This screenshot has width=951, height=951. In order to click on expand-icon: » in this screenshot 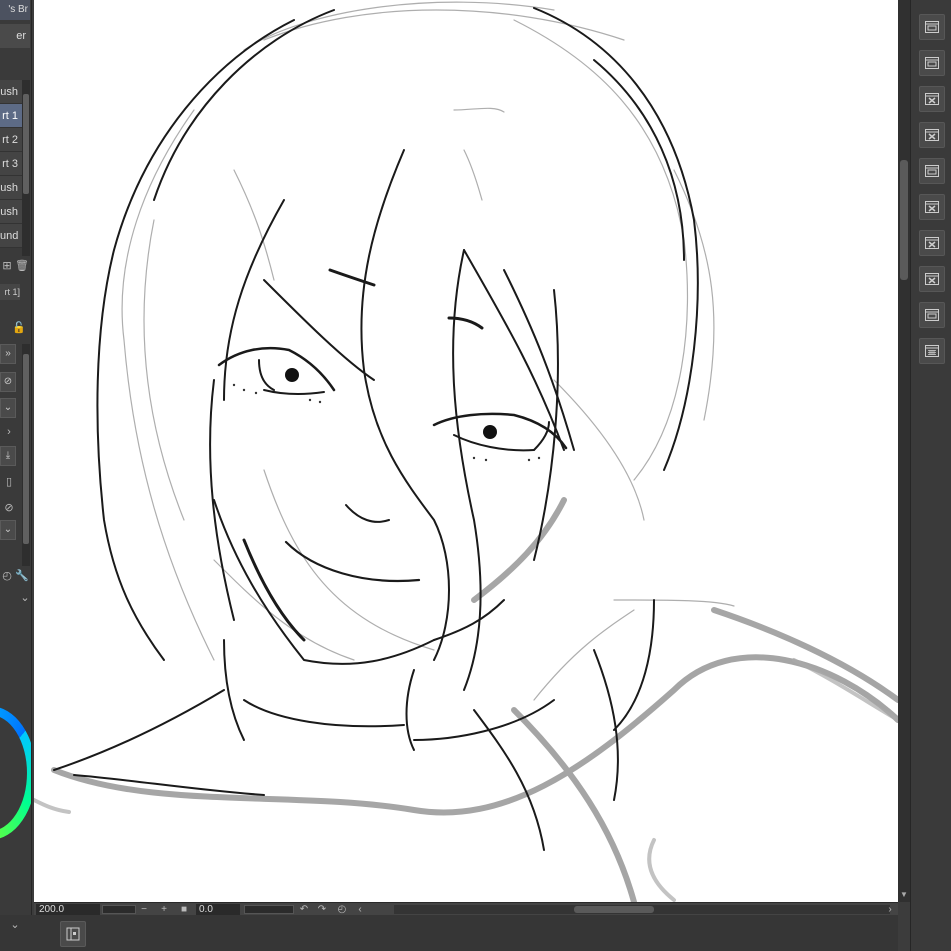, I will do `click(8, 354)`.